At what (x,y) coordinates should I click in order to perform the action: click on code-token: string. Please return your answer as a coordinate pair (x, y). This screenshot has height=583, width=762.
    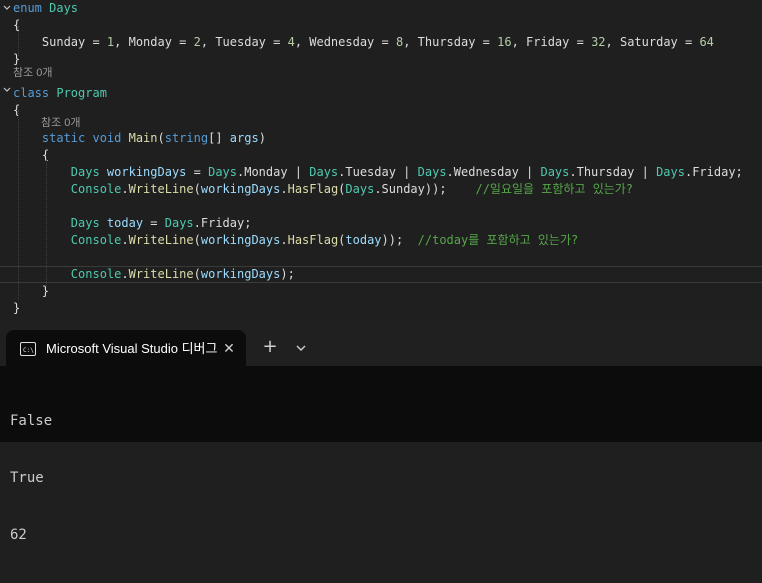
    Looking at the image, I should click on (186, 138).